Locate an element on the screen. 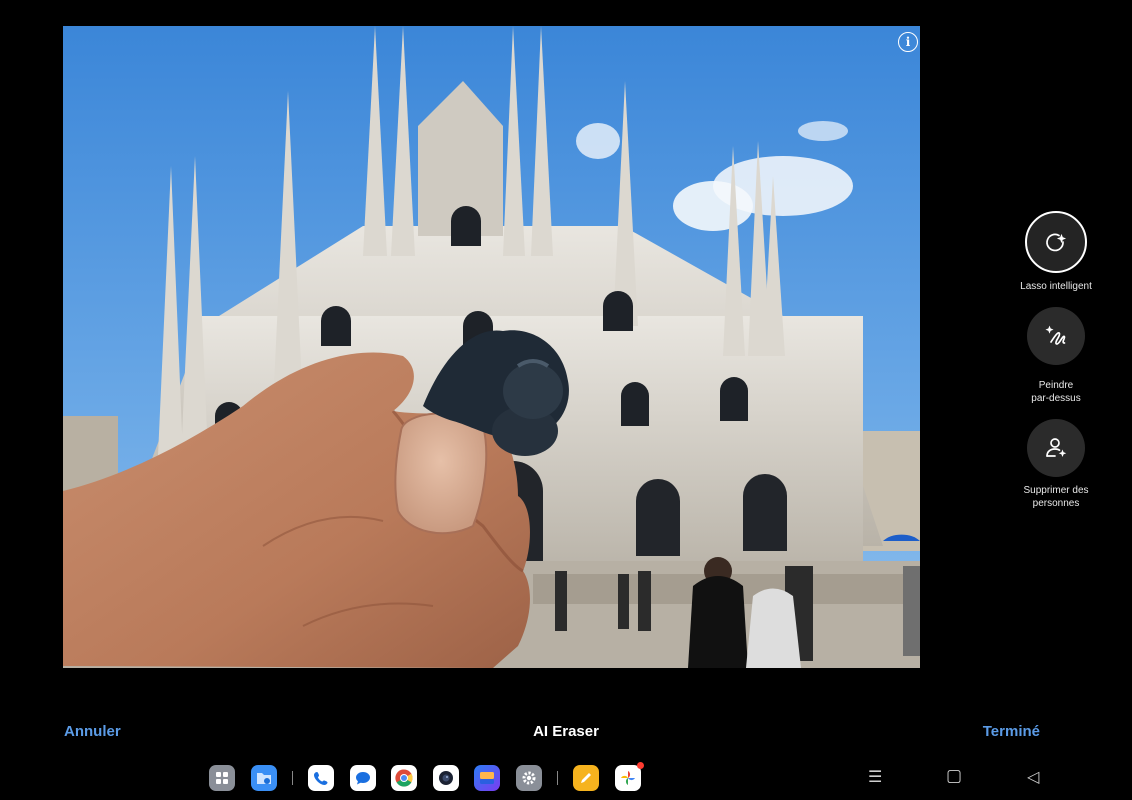 Image resolution: width=1132 pixels, height=800 pixels. remove-person-icon is located at coordinates (1056, 448).